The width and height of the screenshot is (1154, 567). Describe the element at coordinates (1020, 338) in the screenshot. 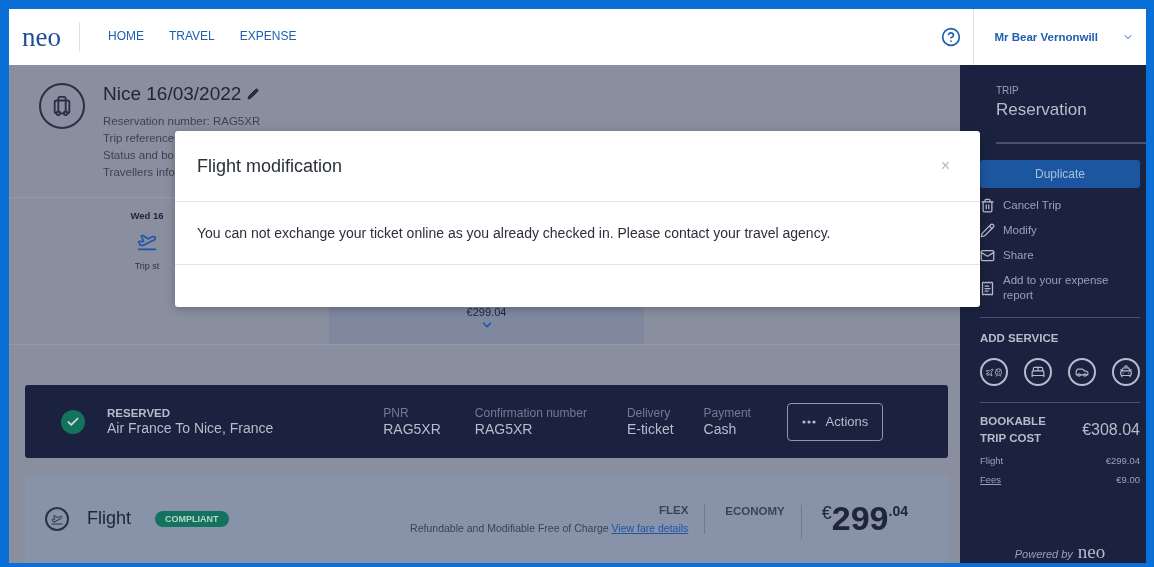

I see `section-heading: ADD SERVICE` at that location.